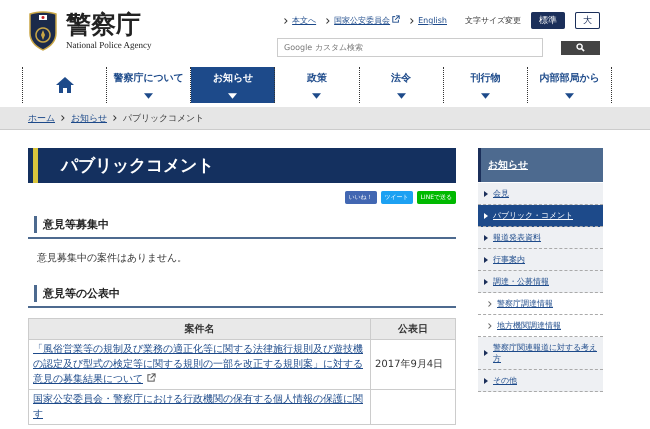 This screenshot has width=650, height=429. I want to click on page-title: パブリックコメント, so click(242, 165).